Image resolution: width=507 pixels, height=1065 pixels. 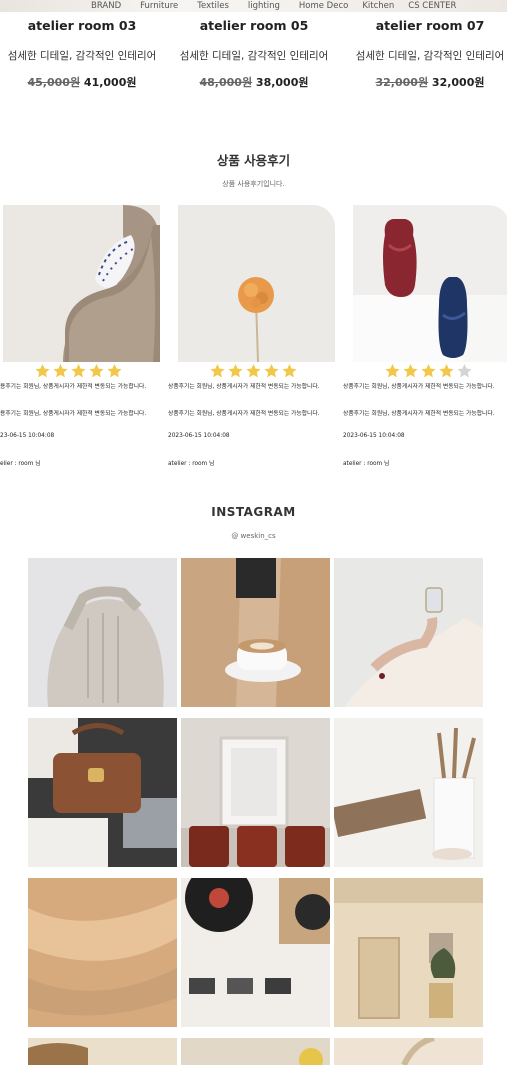 What do you see at coordinates (255, 952) in the screenshot?
I see `instagram-post-vinyl` at bounding box center [255, 952].